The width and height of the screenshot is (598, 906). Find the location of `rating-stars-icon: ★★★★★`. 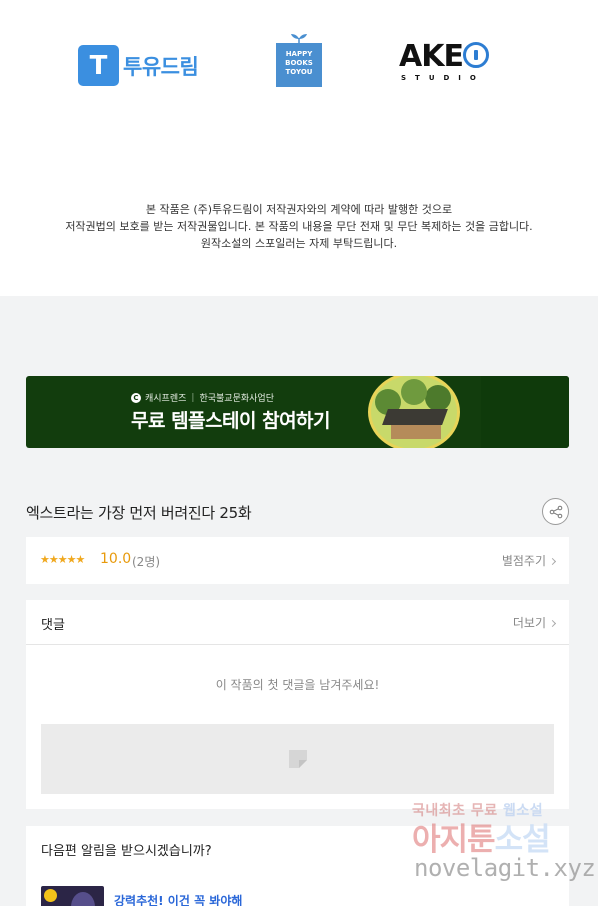

rating-stars-icon: ★★★★★ is located at coordinates (62, 559).